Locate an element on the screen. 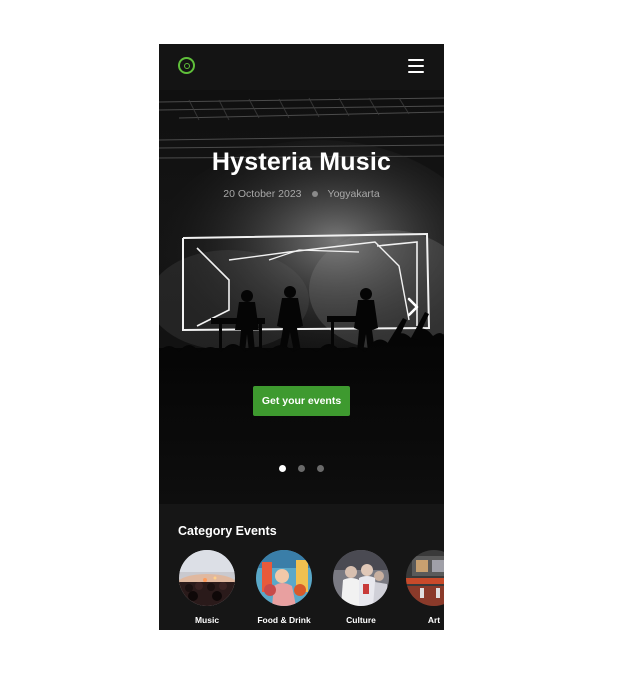 The width and height of the screenshot is (640, 673). hamburger-menu-icon is located at coordinates (416, 66).